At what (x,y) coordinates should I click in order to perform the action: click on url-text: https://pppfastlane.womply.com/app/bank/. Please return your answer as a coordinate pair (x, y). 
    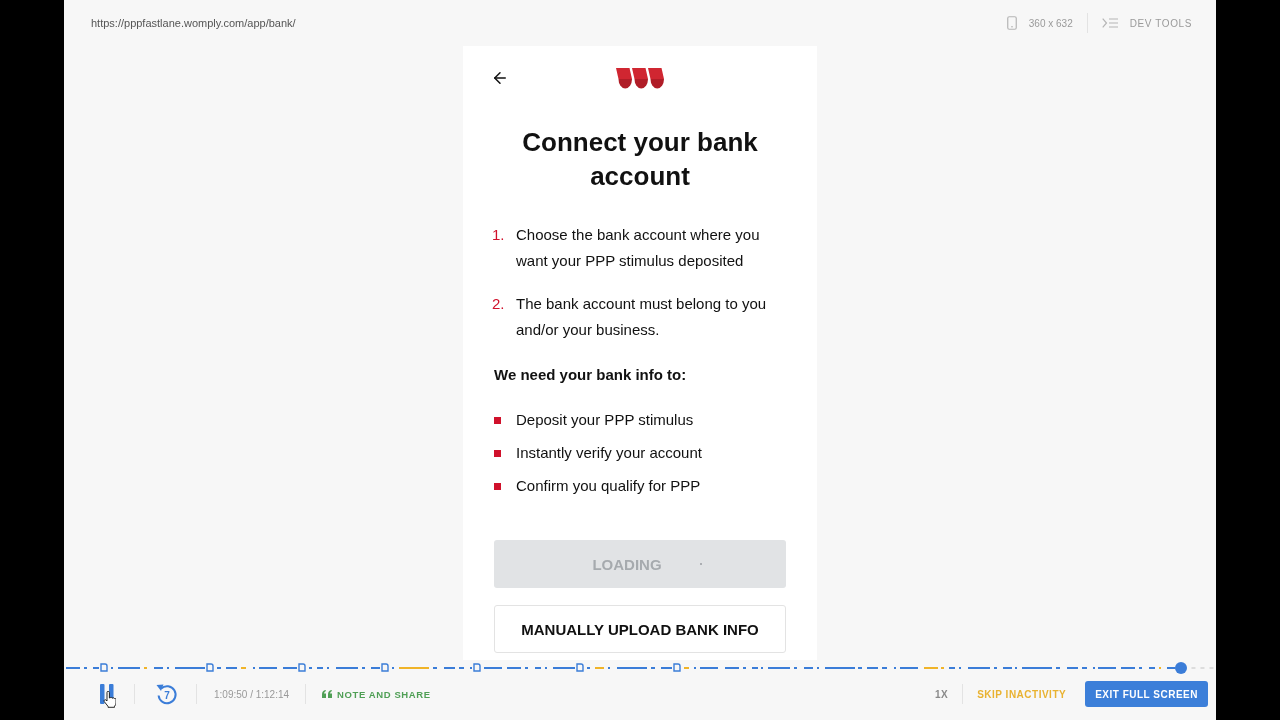
    Looking at the image, I should click on (194, 23).